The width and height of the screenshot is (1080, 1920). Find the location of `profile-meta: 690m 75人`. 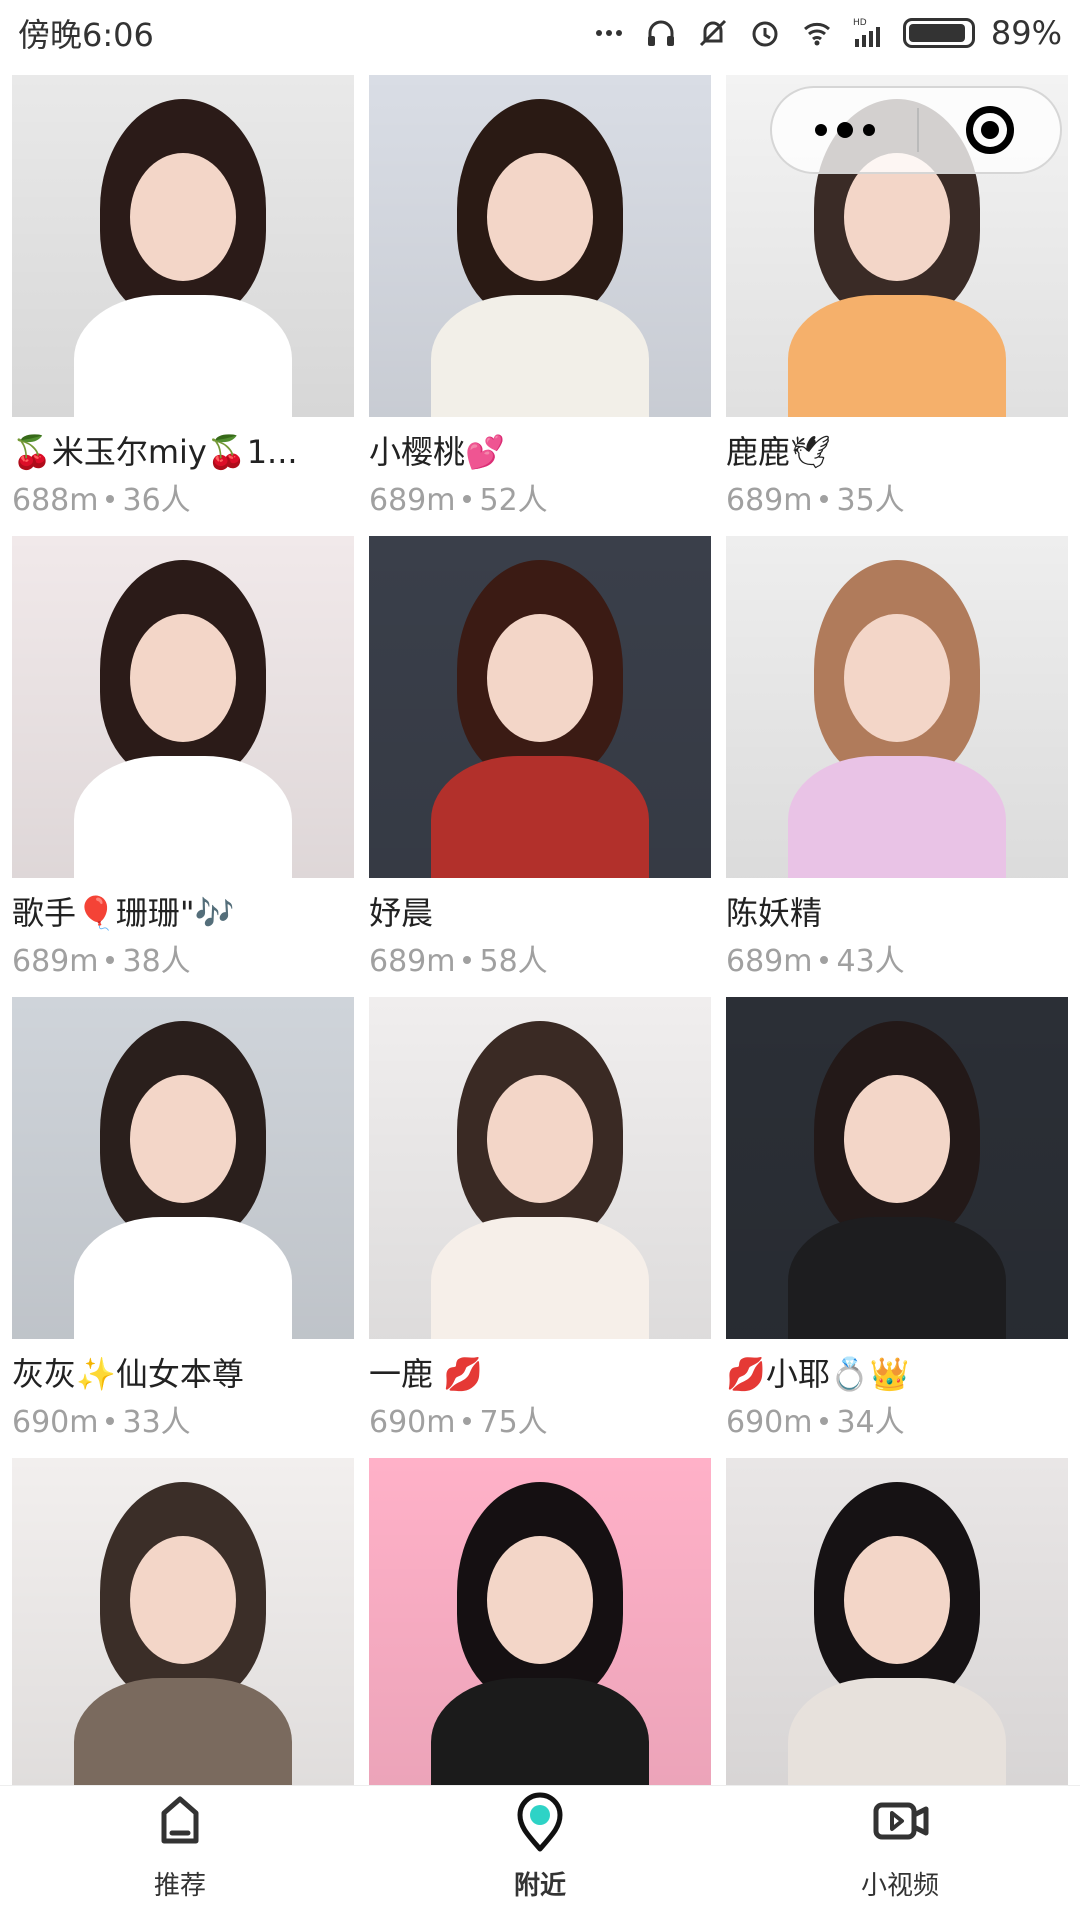

profile-meta: 690m 75人 is located at coordinates (540, 1419).